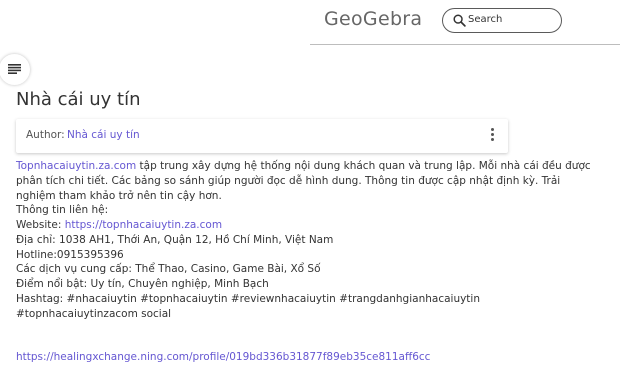 Image resolution: width=620 pixels, height=370 pixels. What do you see at coordinates (306, 225) in the screenshot?
I see `website-line: Website: https://topnhacaiuytin.za.com` at bounding box center [306, 225].